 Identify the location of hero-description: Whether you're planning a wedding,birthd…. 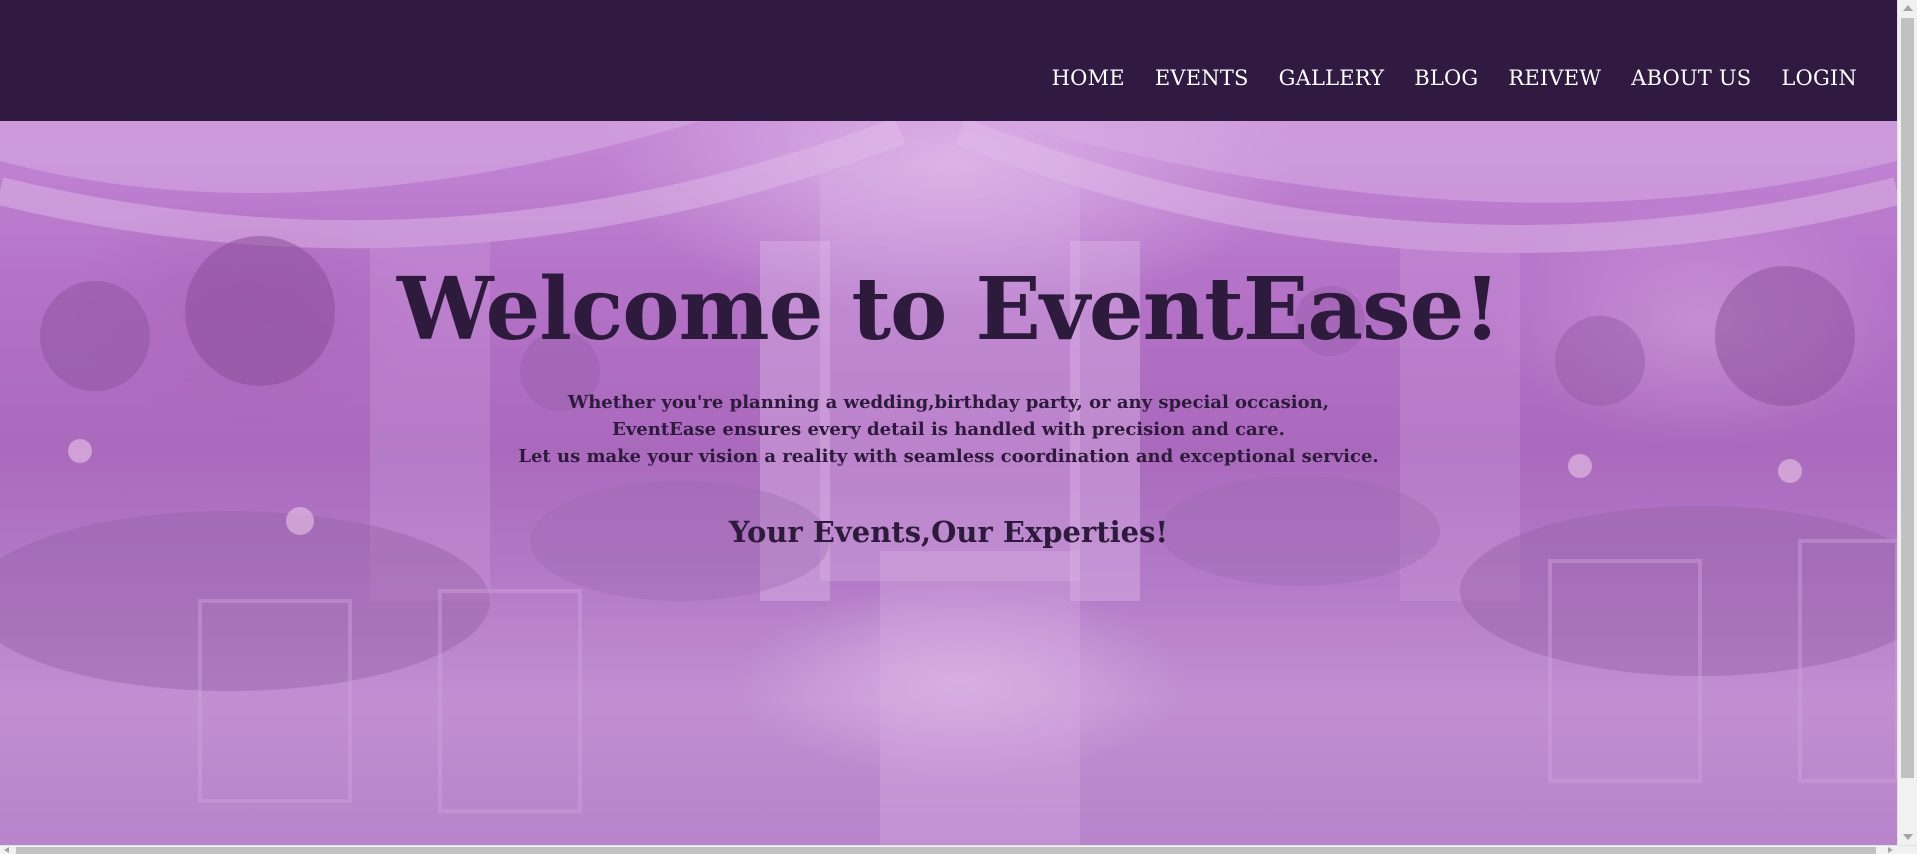
(948, 429).